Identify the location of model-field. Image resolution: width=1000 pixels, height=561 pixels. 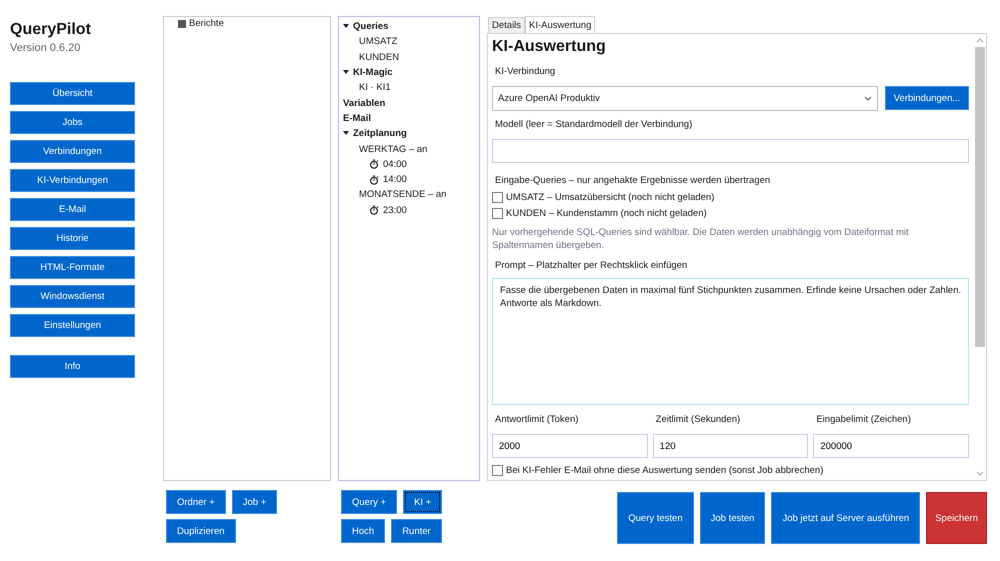
(730, 151).